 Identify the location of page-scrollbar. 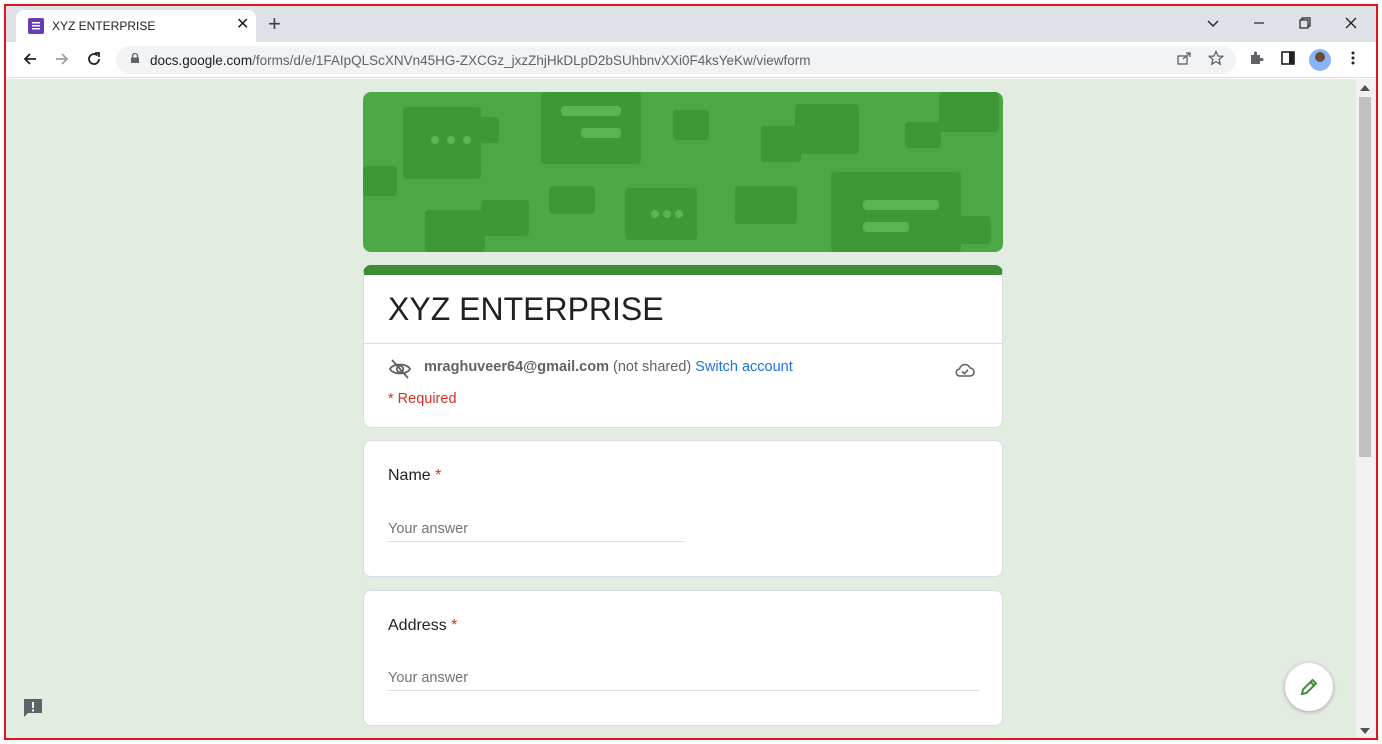
(1366, 409).